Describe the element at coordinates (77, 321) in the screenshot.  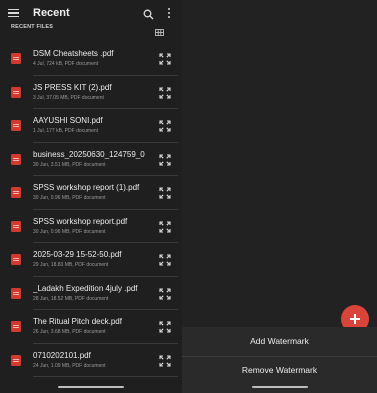
I see `file-name: The Ritual Pitch deck.pdf` at that location.